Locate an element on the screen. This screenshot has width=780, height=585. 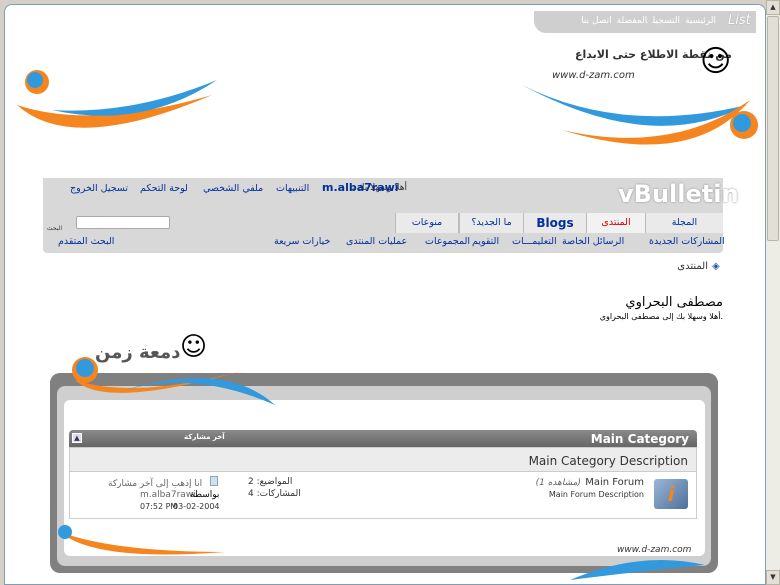
site-url: www.d-zam.com is located at coordinates (593, 75).